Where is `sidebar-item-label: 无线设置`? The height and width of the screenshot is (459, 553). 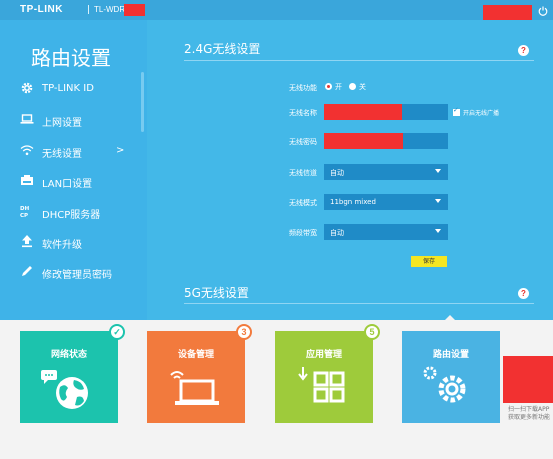
sidebar-item-label: 无线设置 is located at coordinates (62, 154).